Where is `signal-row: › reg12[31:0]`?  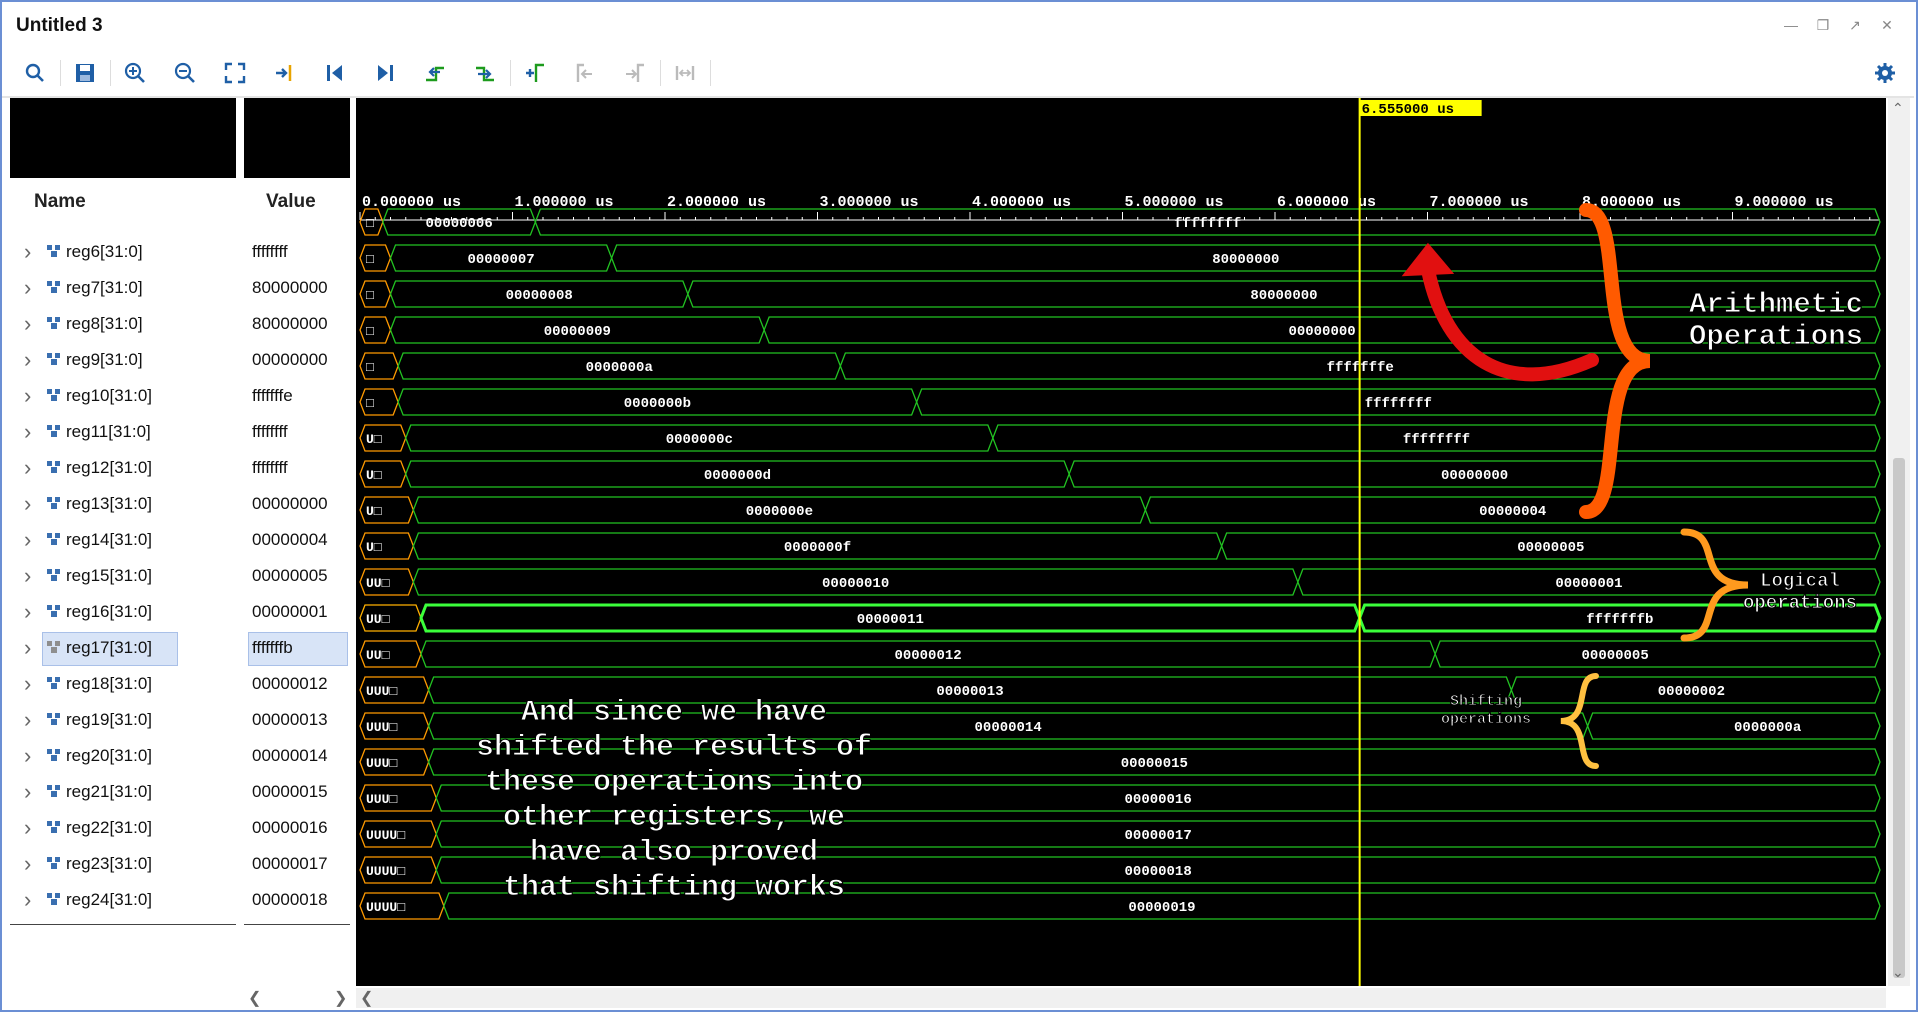
signal-row: › reg12[31:0] is located at coordinates (123, 468).